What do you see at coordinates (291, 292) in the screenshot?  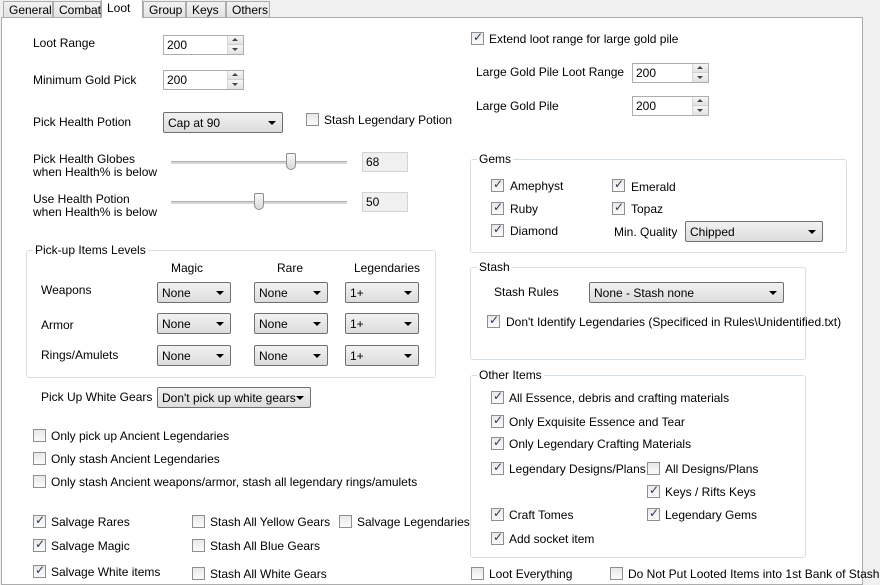 I see `weapons-rare-select: None` at bounding box center [291, 292].